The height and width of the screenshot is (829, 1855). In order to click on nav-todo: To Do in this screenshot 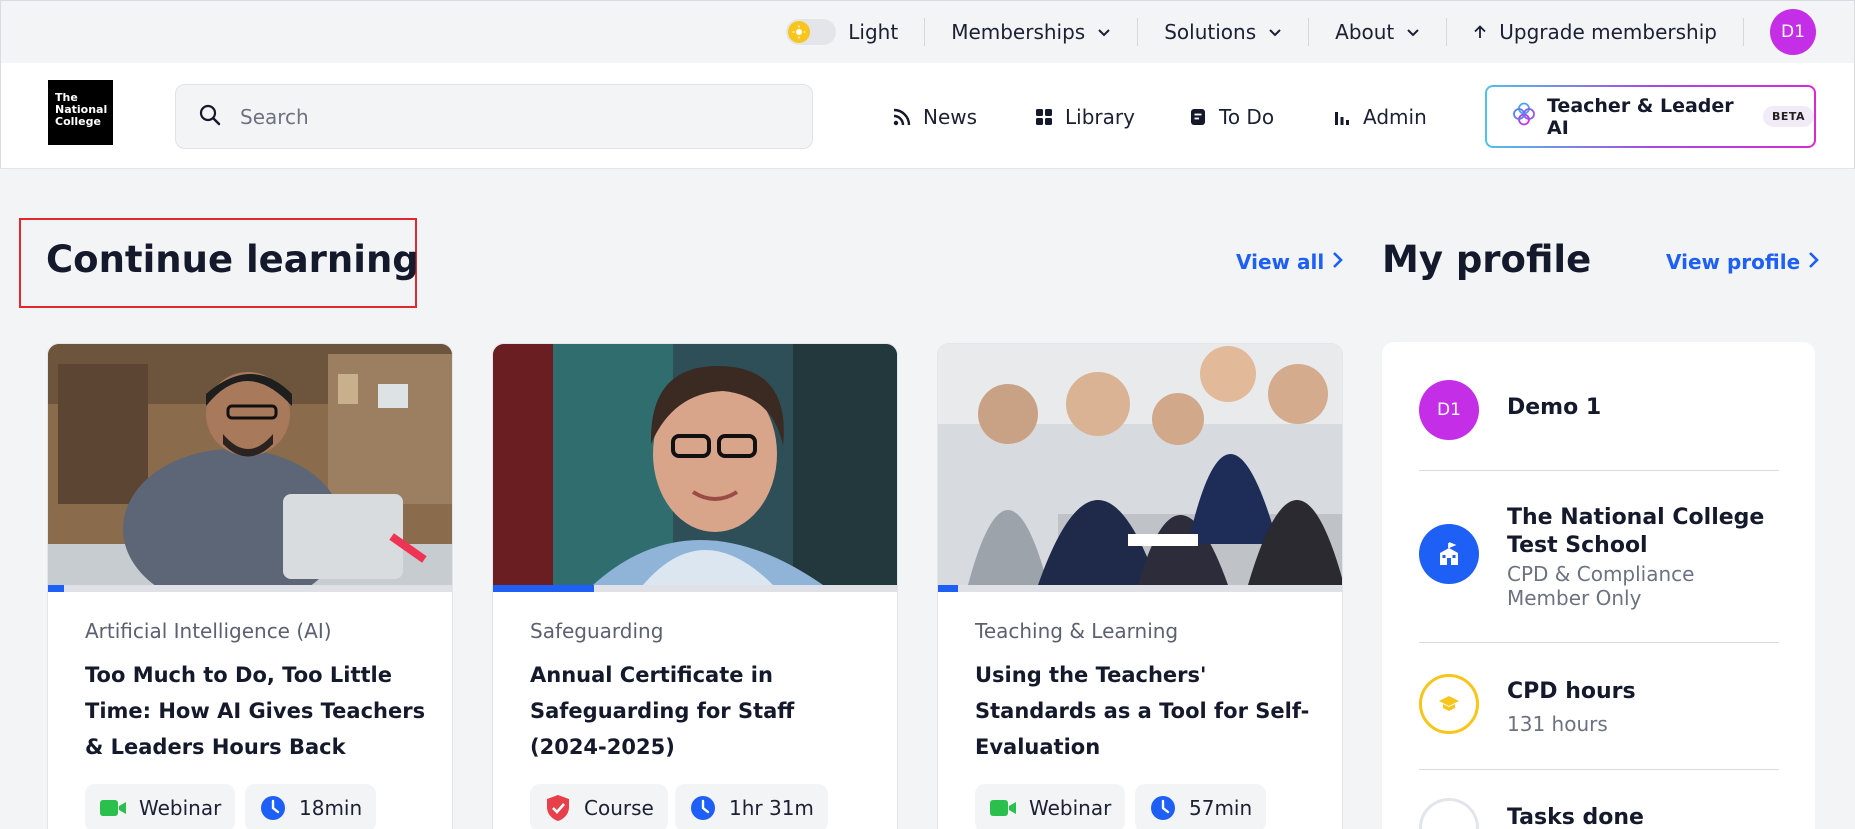, I will do `click(1231, 116)`.